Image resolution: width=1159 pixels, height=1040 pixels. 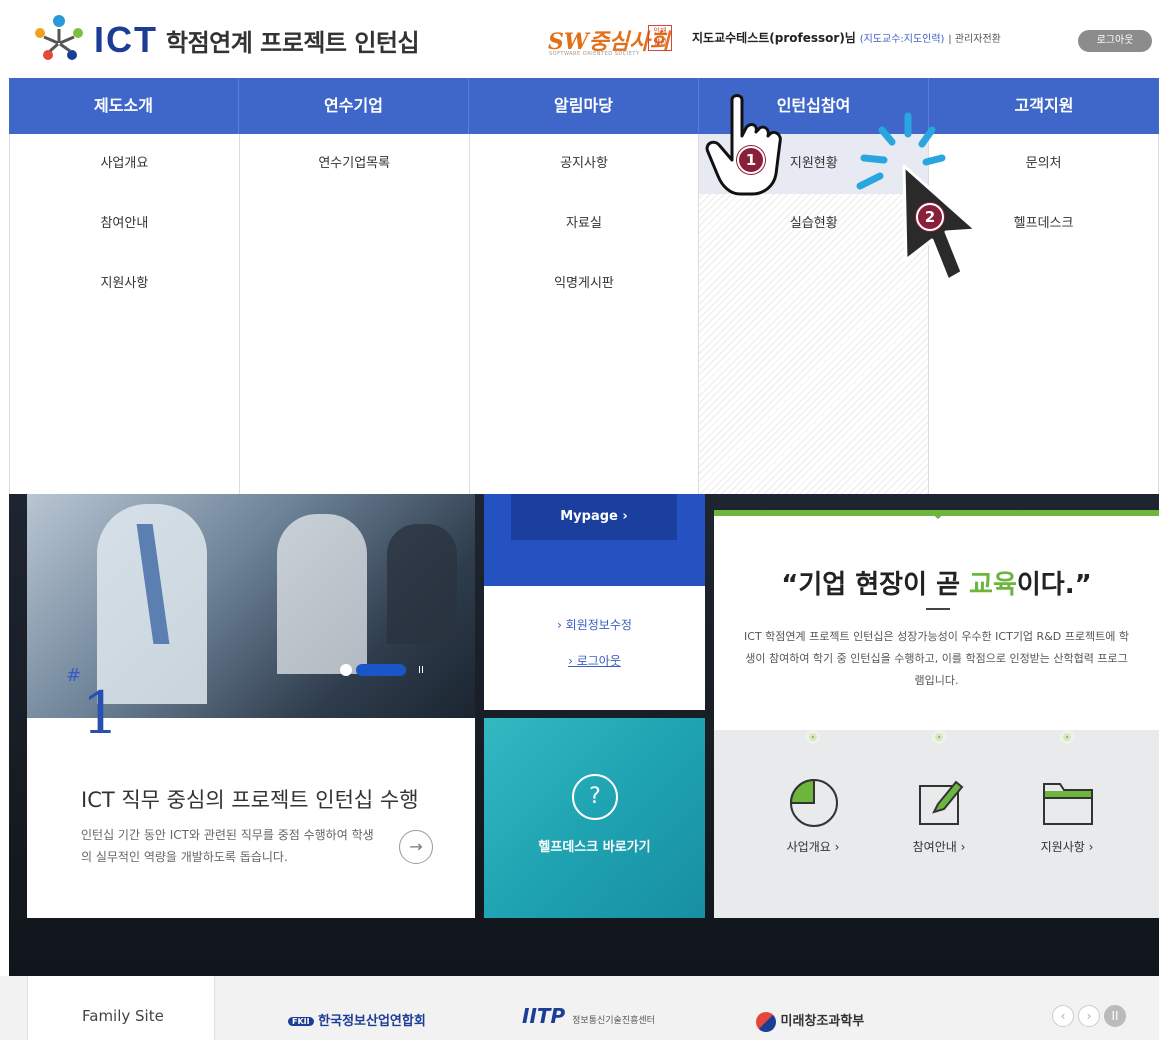 What do you see at coordinates (584, 164) in the screenshot?
I see `menu-notices: 공지사항` at bounding box center [584, 164].